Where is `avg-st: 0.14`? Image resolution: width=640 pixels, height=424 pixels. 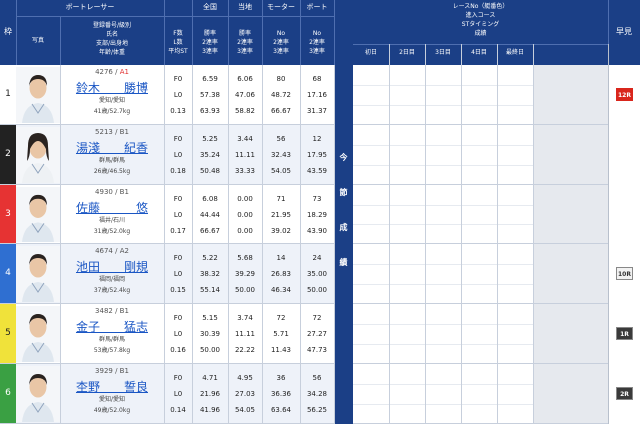 avg-st: 0.14 is located at coordinates (178, 410).